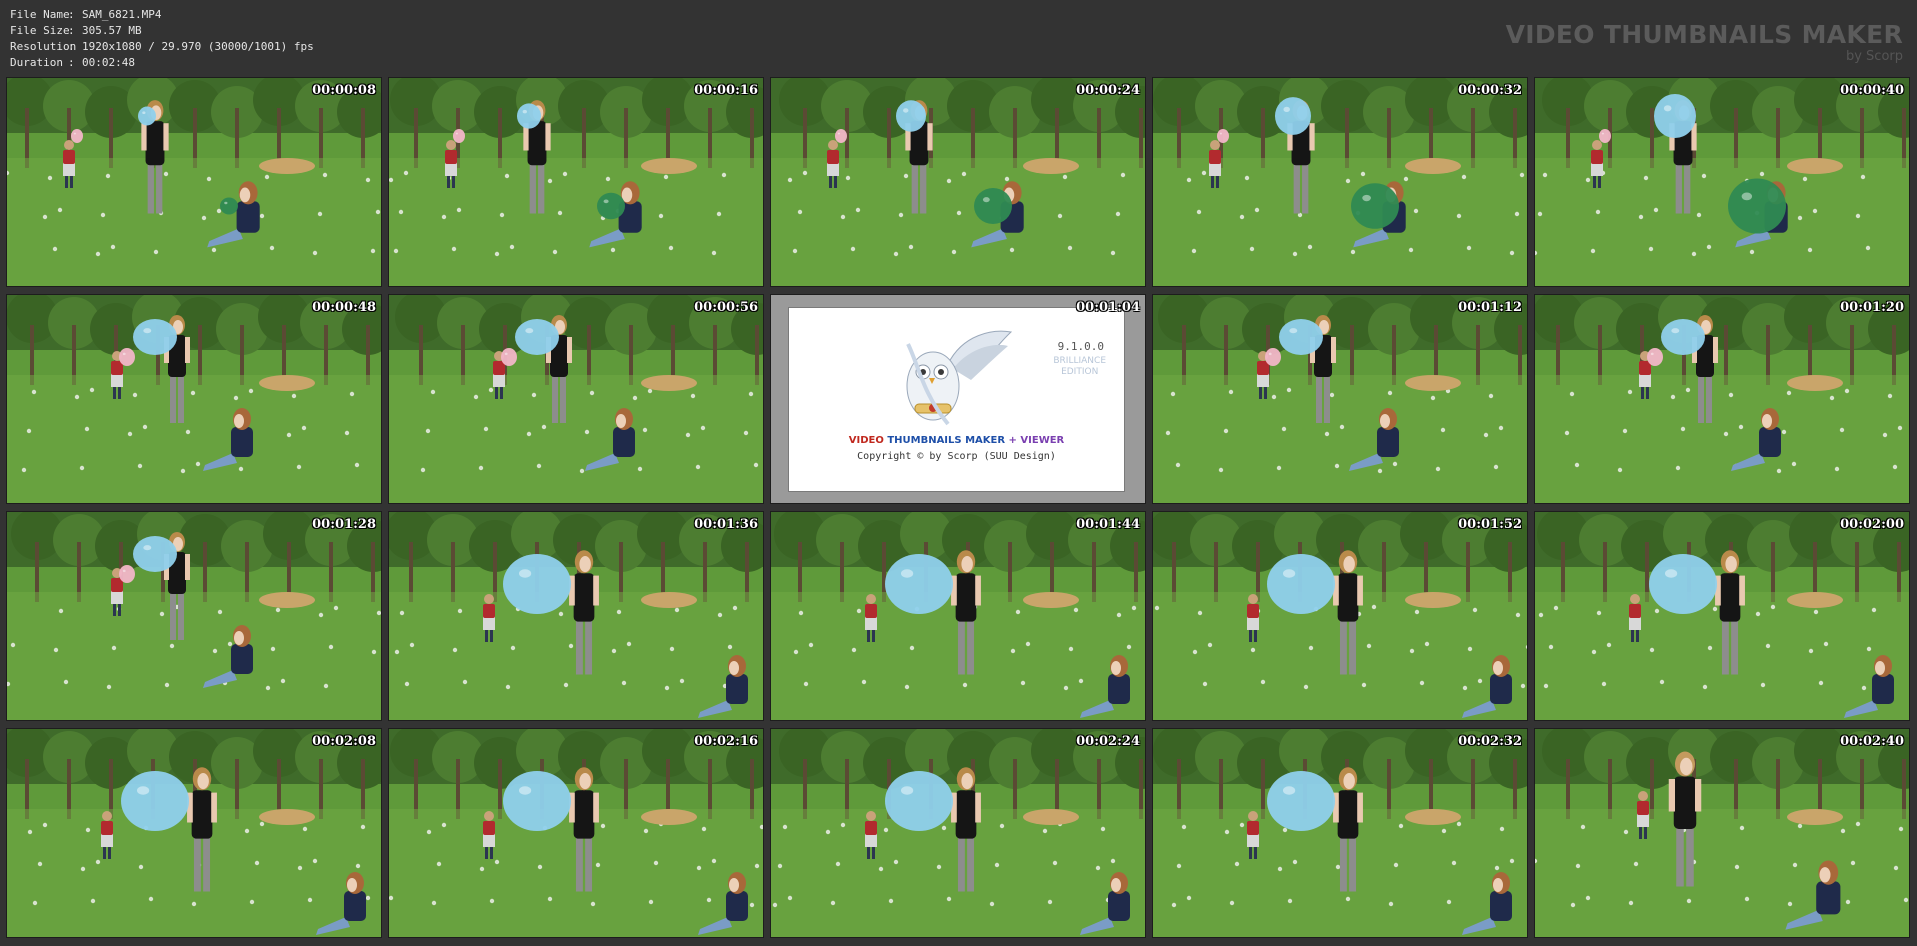 The image size is (1917, 946). What do you see at coordinates (194, 616) in the screenshot?
I see `thumbnail-frame: 00:01:28` at bounding box center [194, 616].